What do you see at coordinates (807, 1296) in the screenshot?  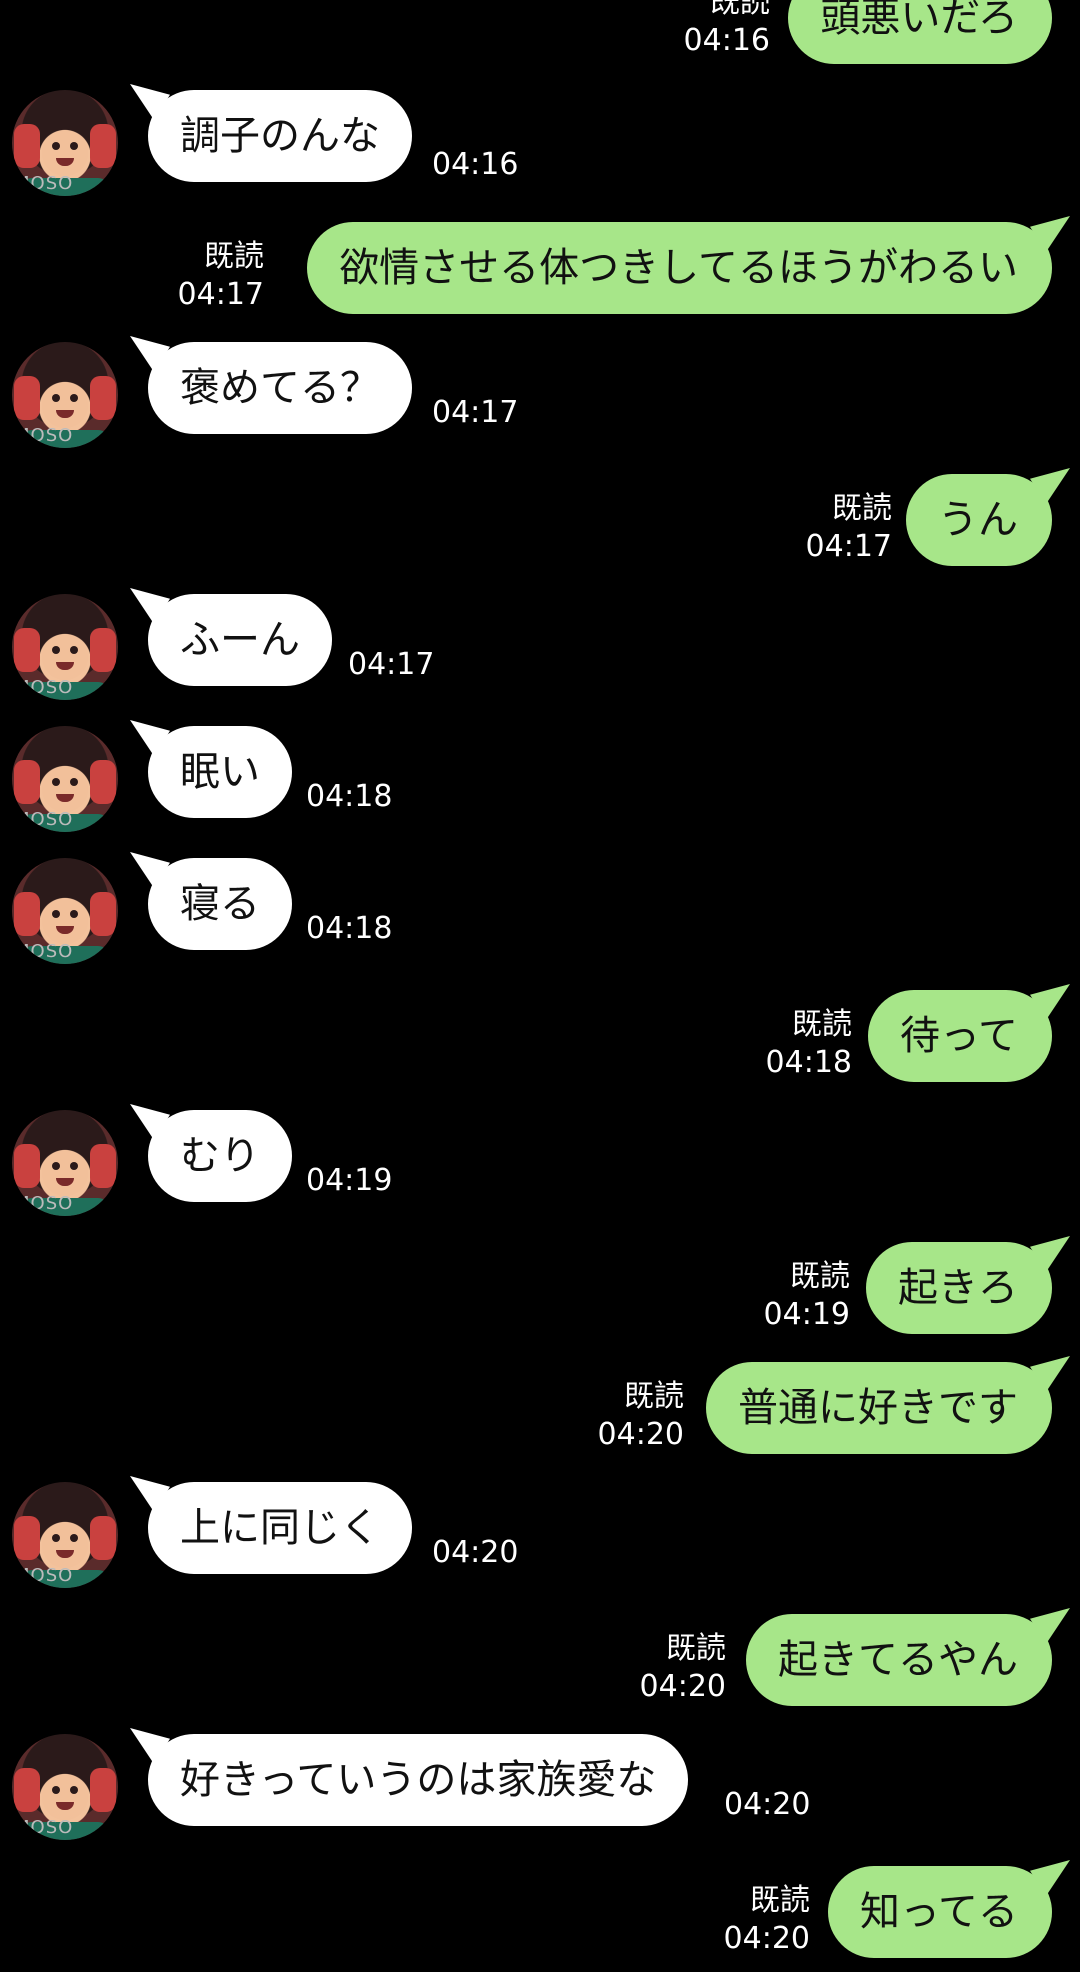 I see `read-meta: 既読 04:19` at bounding box center [807, 1296].